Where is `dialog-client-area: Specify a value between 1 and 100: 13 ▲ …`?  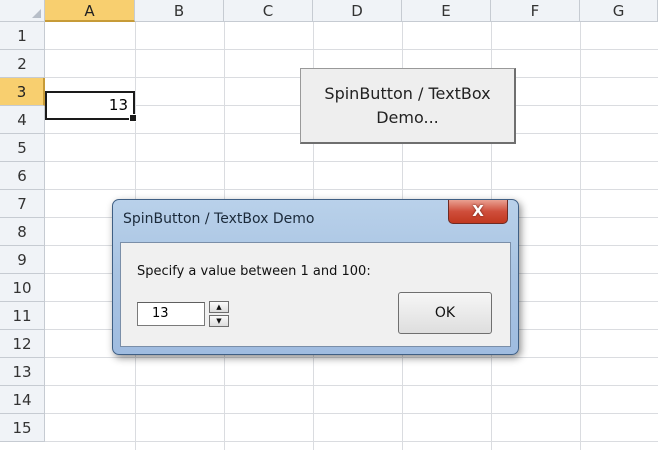
dialog-client-area: Specify a value between 1 and 100: 13 ▲ … is located at coordinates (315, 294).